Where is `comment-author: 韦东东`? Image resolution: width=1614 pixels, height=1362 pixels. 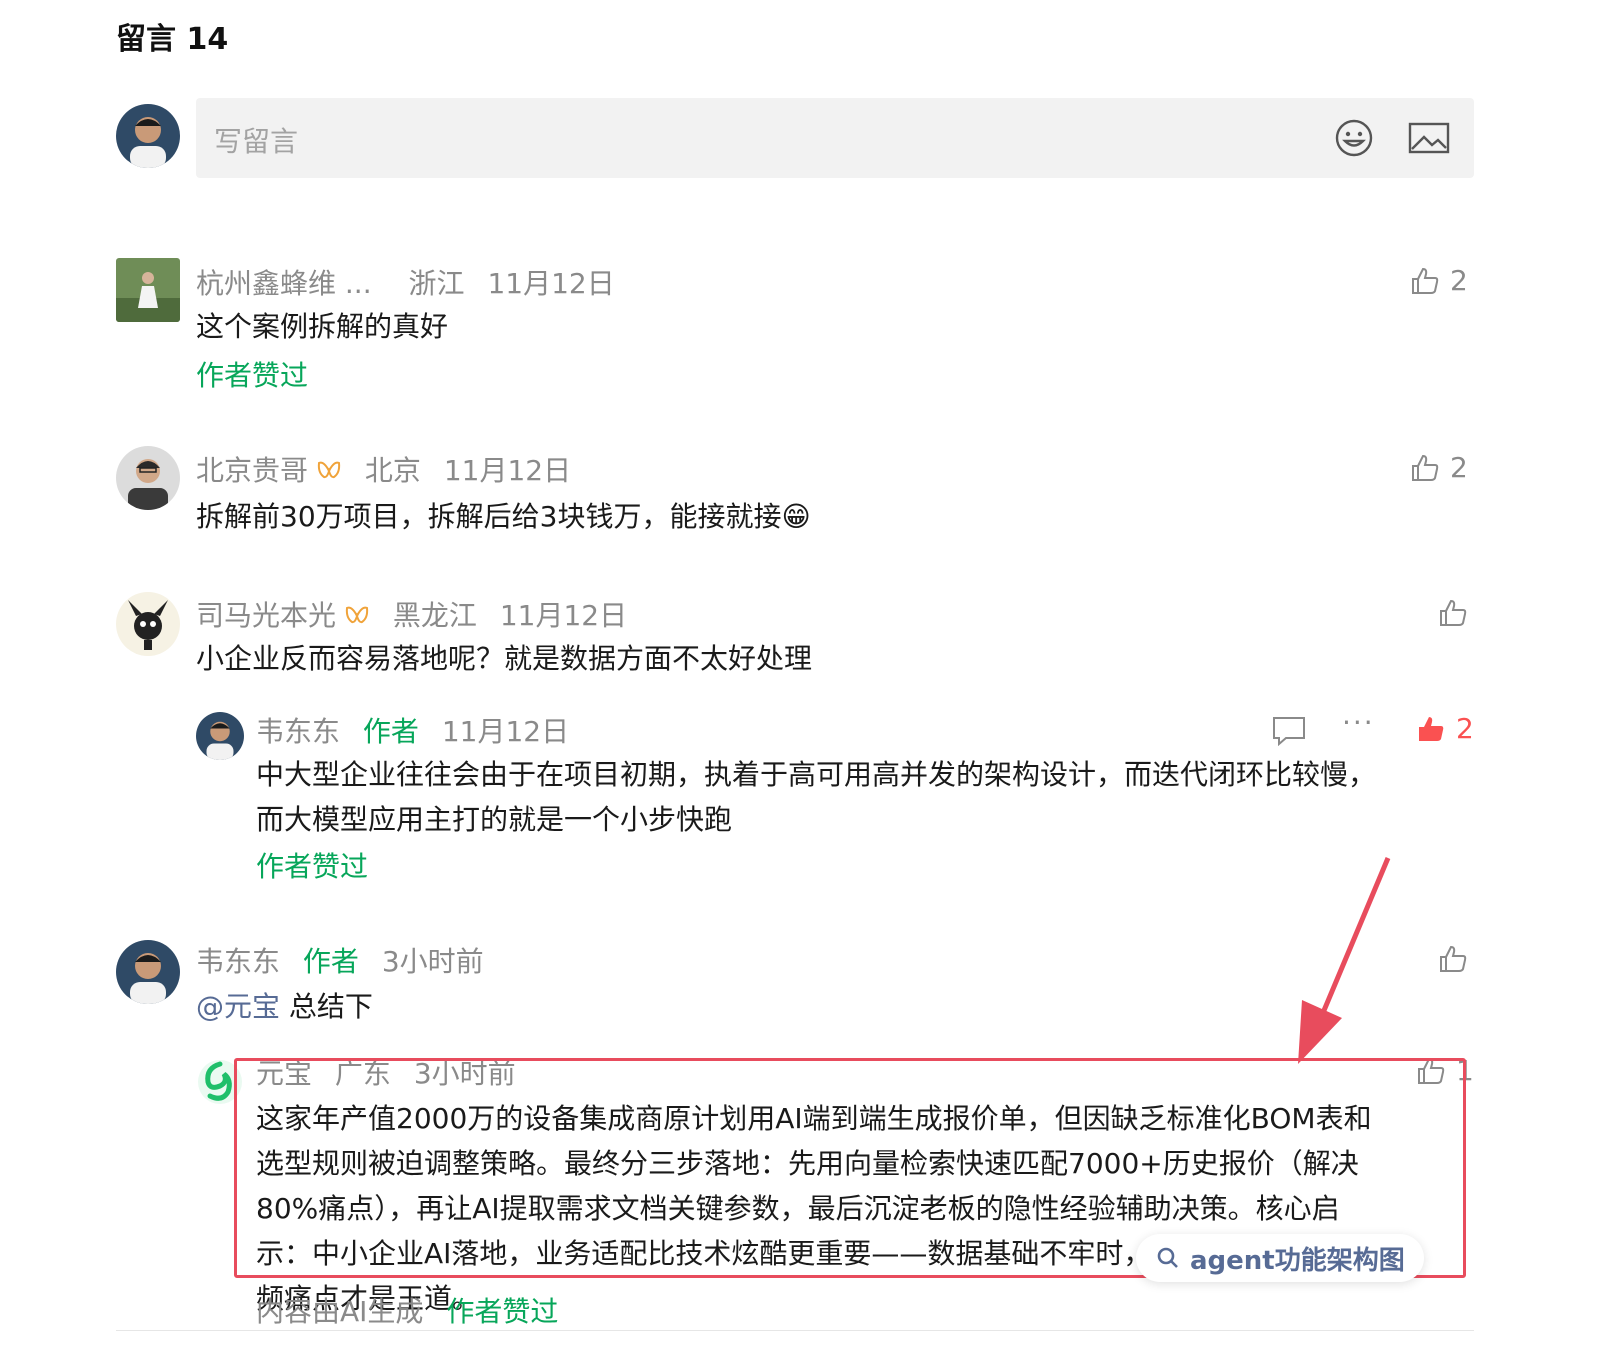 comment-author: 韦东东 is located at coordinates (238, 961).